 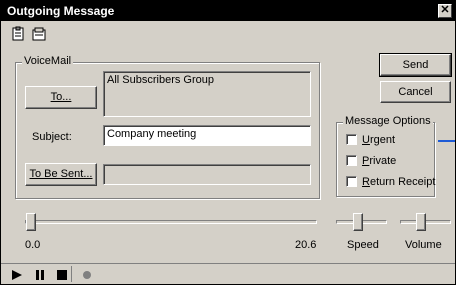 What do you see at coordinates (19, 34) in the screenshot?
I see `paste-icon` at bounding box center [19, 34].